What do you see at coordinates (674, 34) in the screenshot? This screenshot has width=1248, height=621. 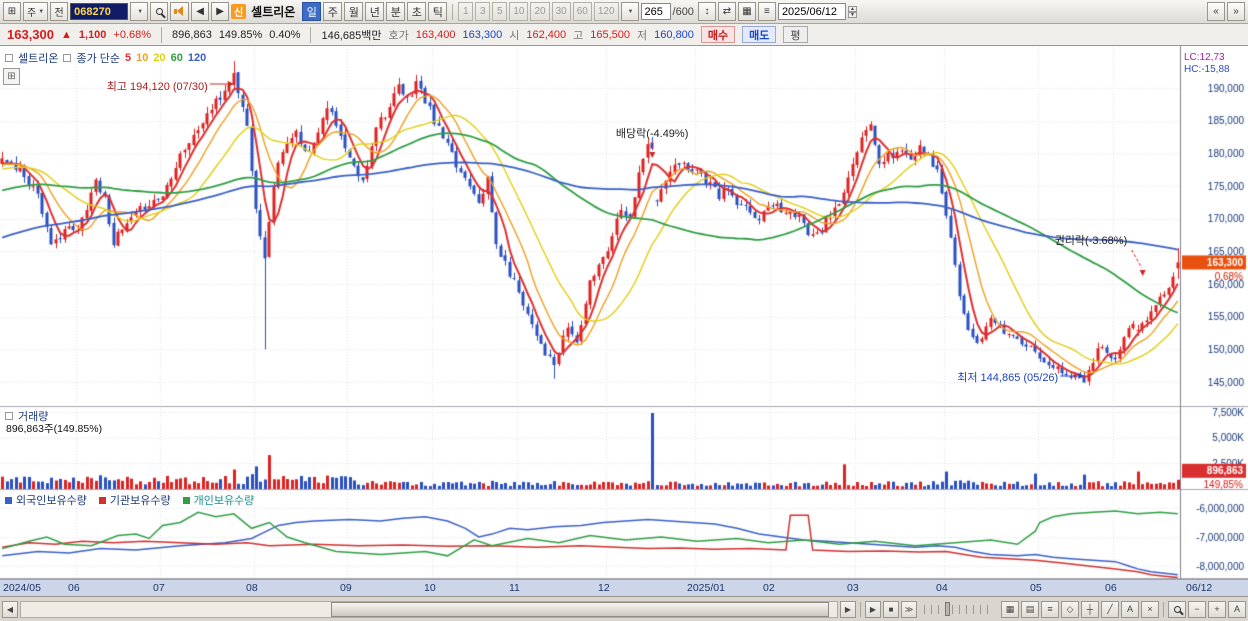 I see `low-price: 160,800` at bounding box center [674, 34].